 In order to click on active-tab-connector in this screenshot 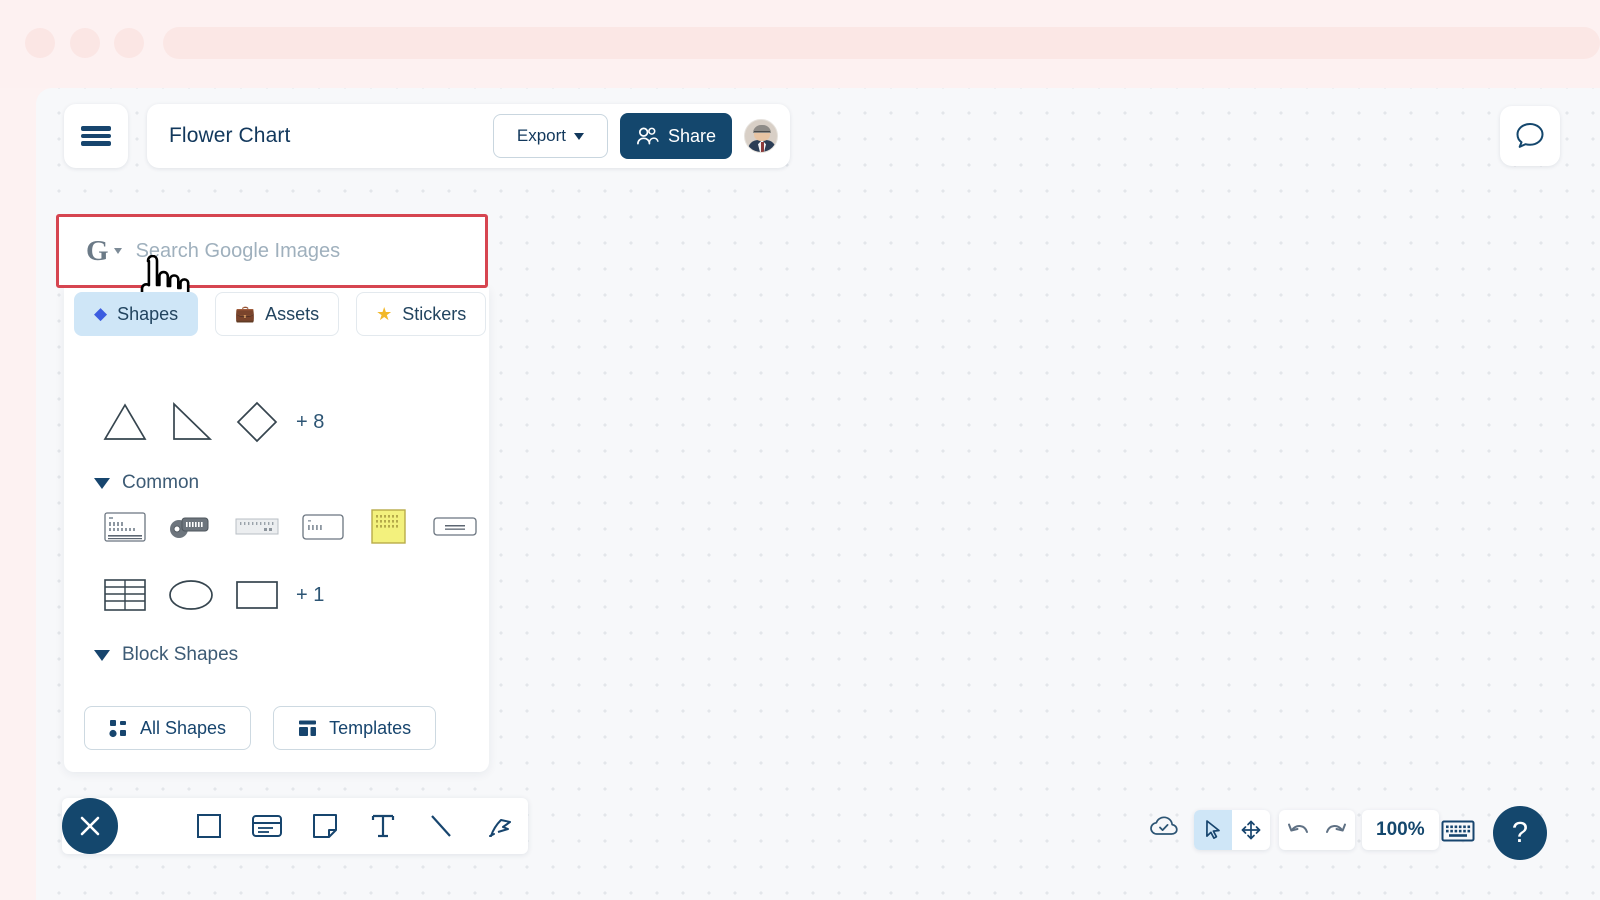, I will do `click(135, 359)`.